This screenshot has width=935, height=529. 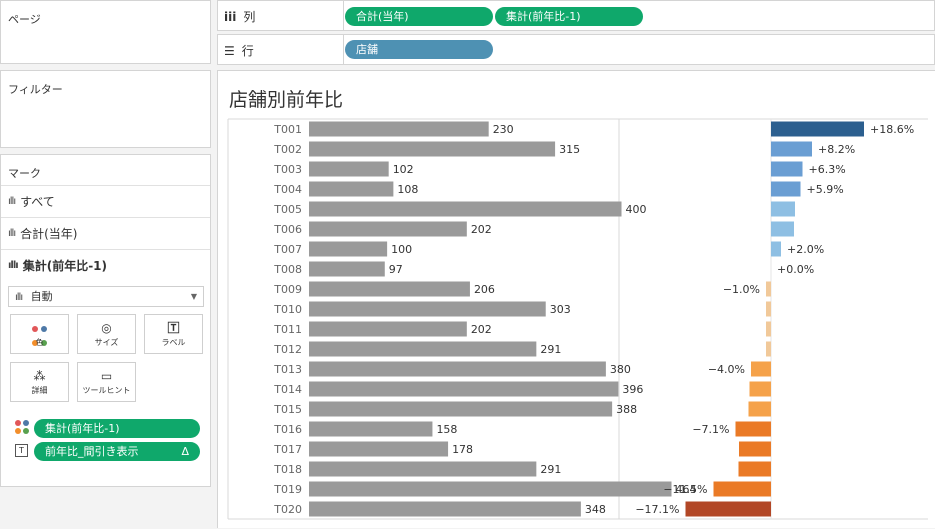 I want to click on marks-row-yoy: ıllı 集計(前年比-1), so click(x=105, y=264).